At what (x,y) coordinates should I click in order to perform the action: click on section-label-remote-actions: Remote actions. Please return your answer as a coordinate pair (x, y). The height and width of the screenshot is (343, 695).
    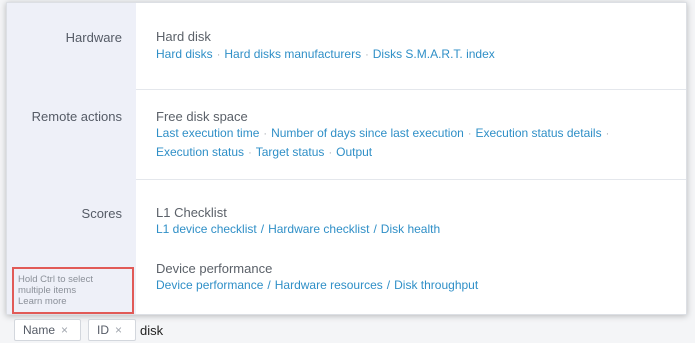
    Looking at the image, I should click on (76, 116).